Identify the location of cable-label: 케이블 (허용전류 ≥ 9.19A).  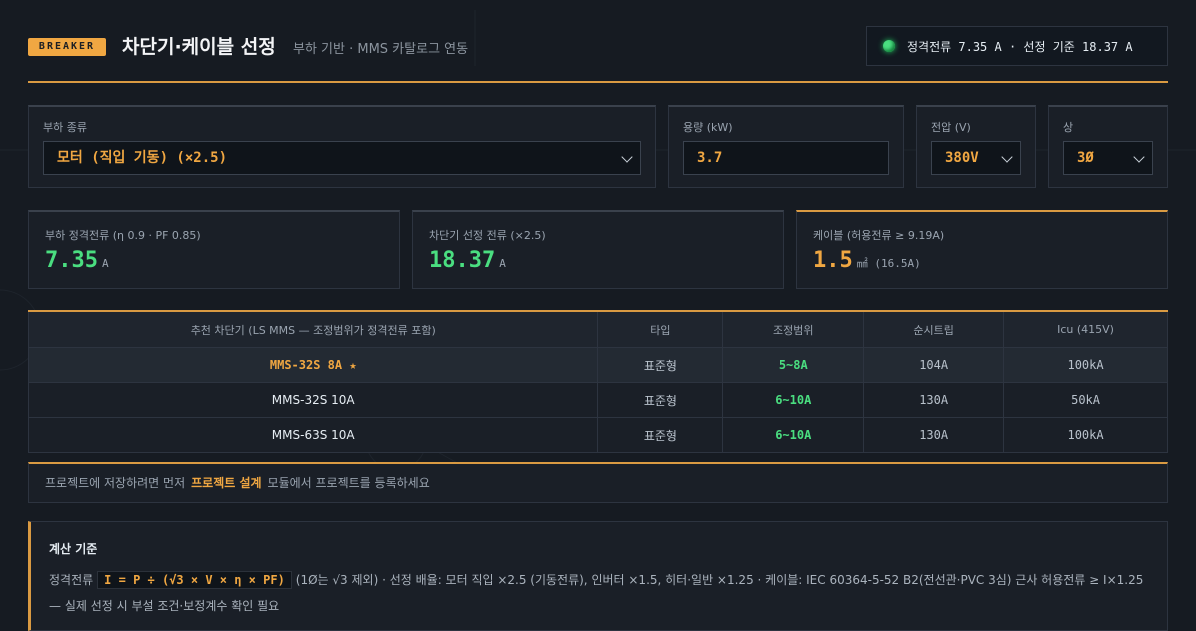
(879, 235).